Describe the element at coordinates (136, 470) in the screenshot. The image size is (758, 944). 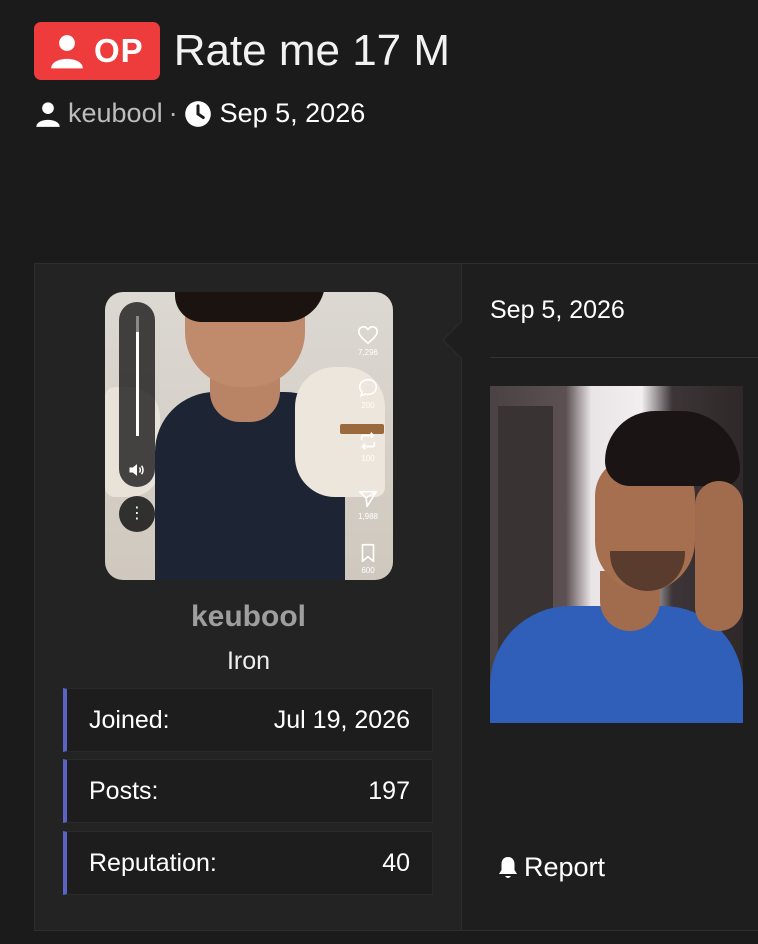
I see `speaker-icon` at that location.